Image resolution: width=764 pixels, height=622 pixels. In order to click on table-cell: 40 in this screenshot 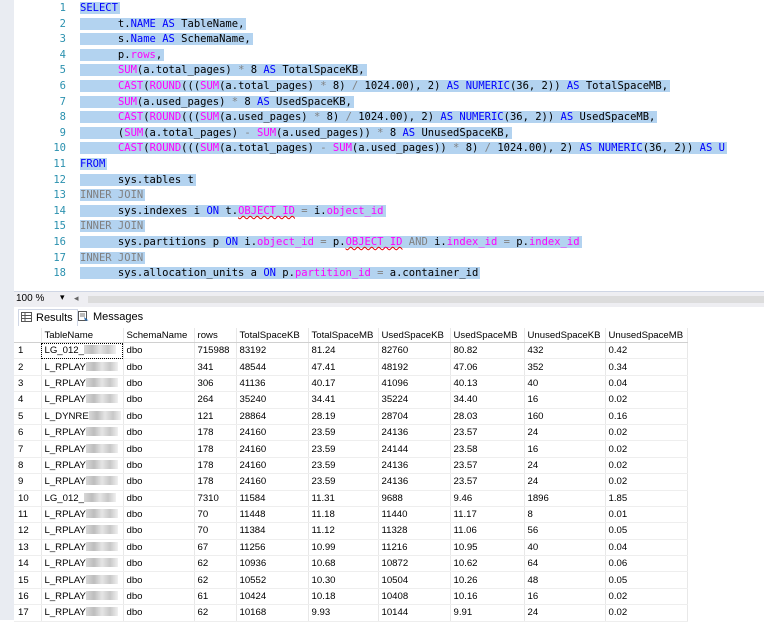, I will do `click(565, 548)`.